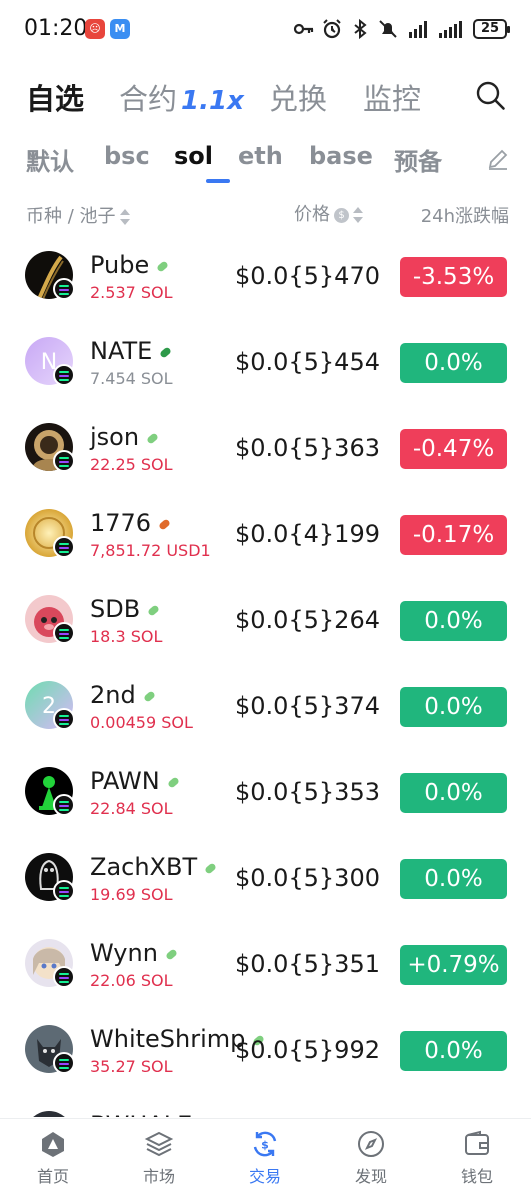 This screenshot has height=1200, width=531. I want to click on notification-app-icon: M, so click(120, 29).